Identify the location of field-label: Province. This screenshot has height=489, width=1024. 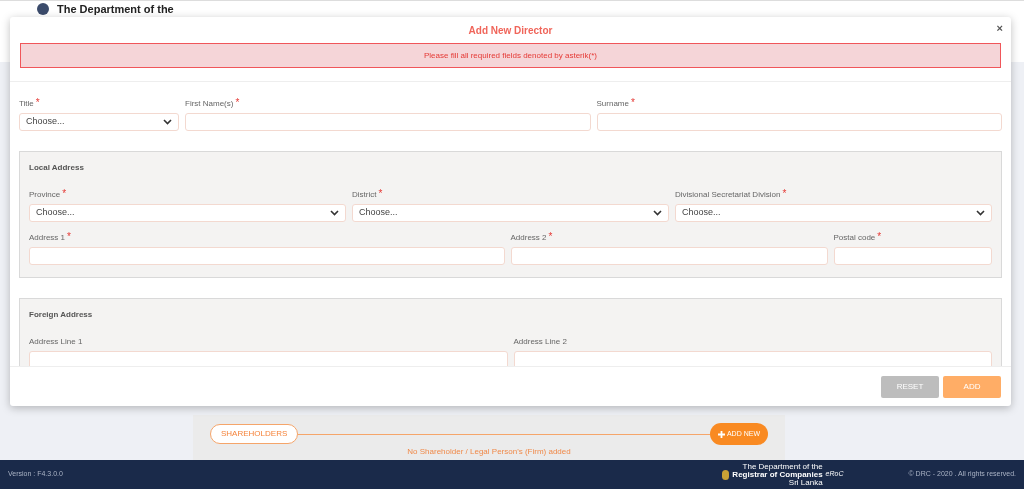
(45, 195).